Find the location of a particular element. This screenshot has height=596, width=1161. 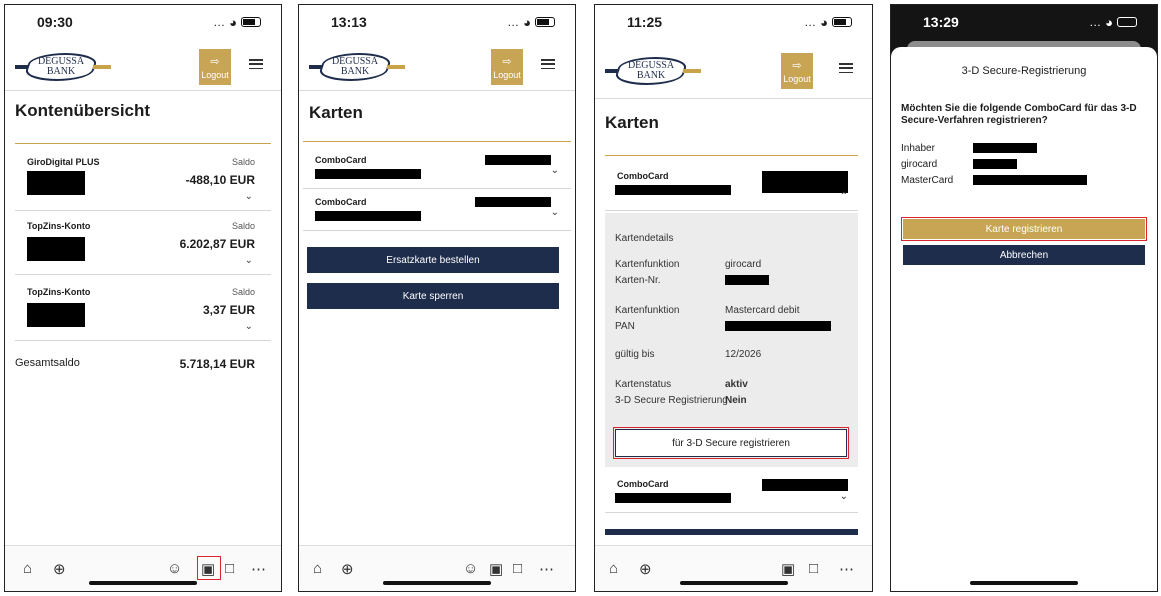

redacted-pan is located at coordinates (778, 326).